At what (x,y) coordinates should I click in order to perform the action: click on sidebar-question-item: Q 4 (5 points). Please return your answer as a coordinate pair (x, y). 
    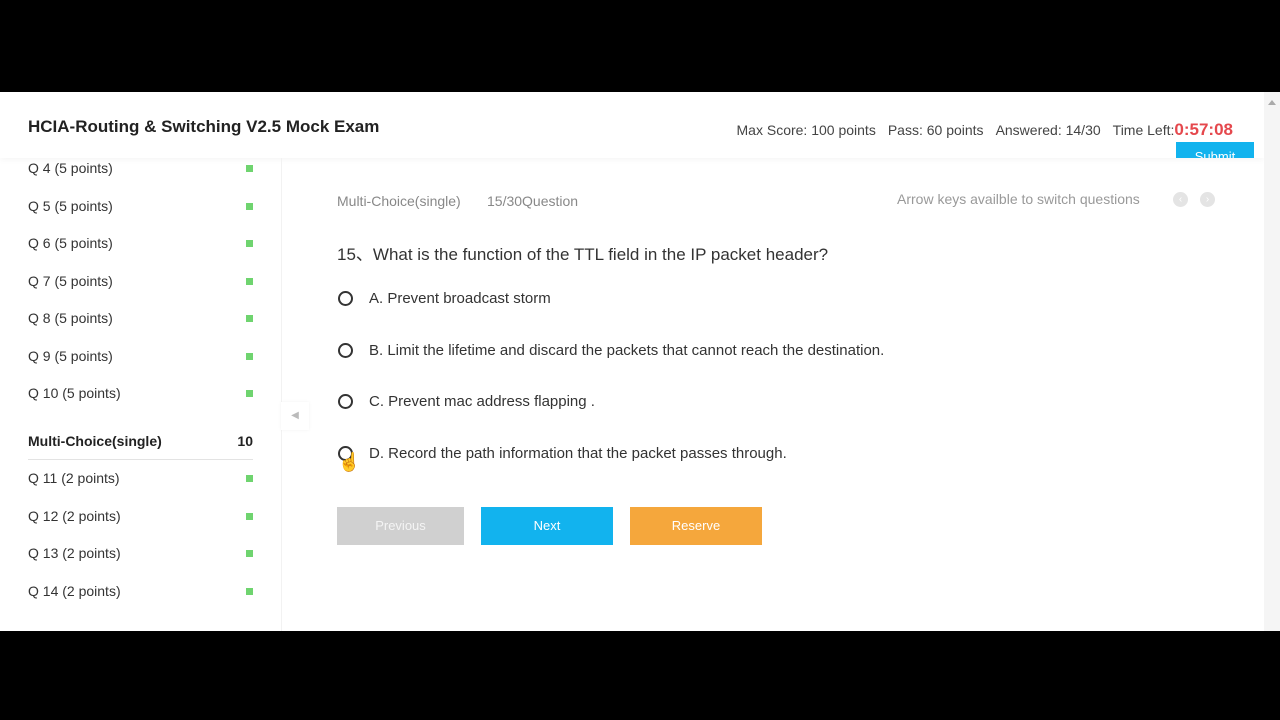
    Looking at the image, I should click on (140, 170).